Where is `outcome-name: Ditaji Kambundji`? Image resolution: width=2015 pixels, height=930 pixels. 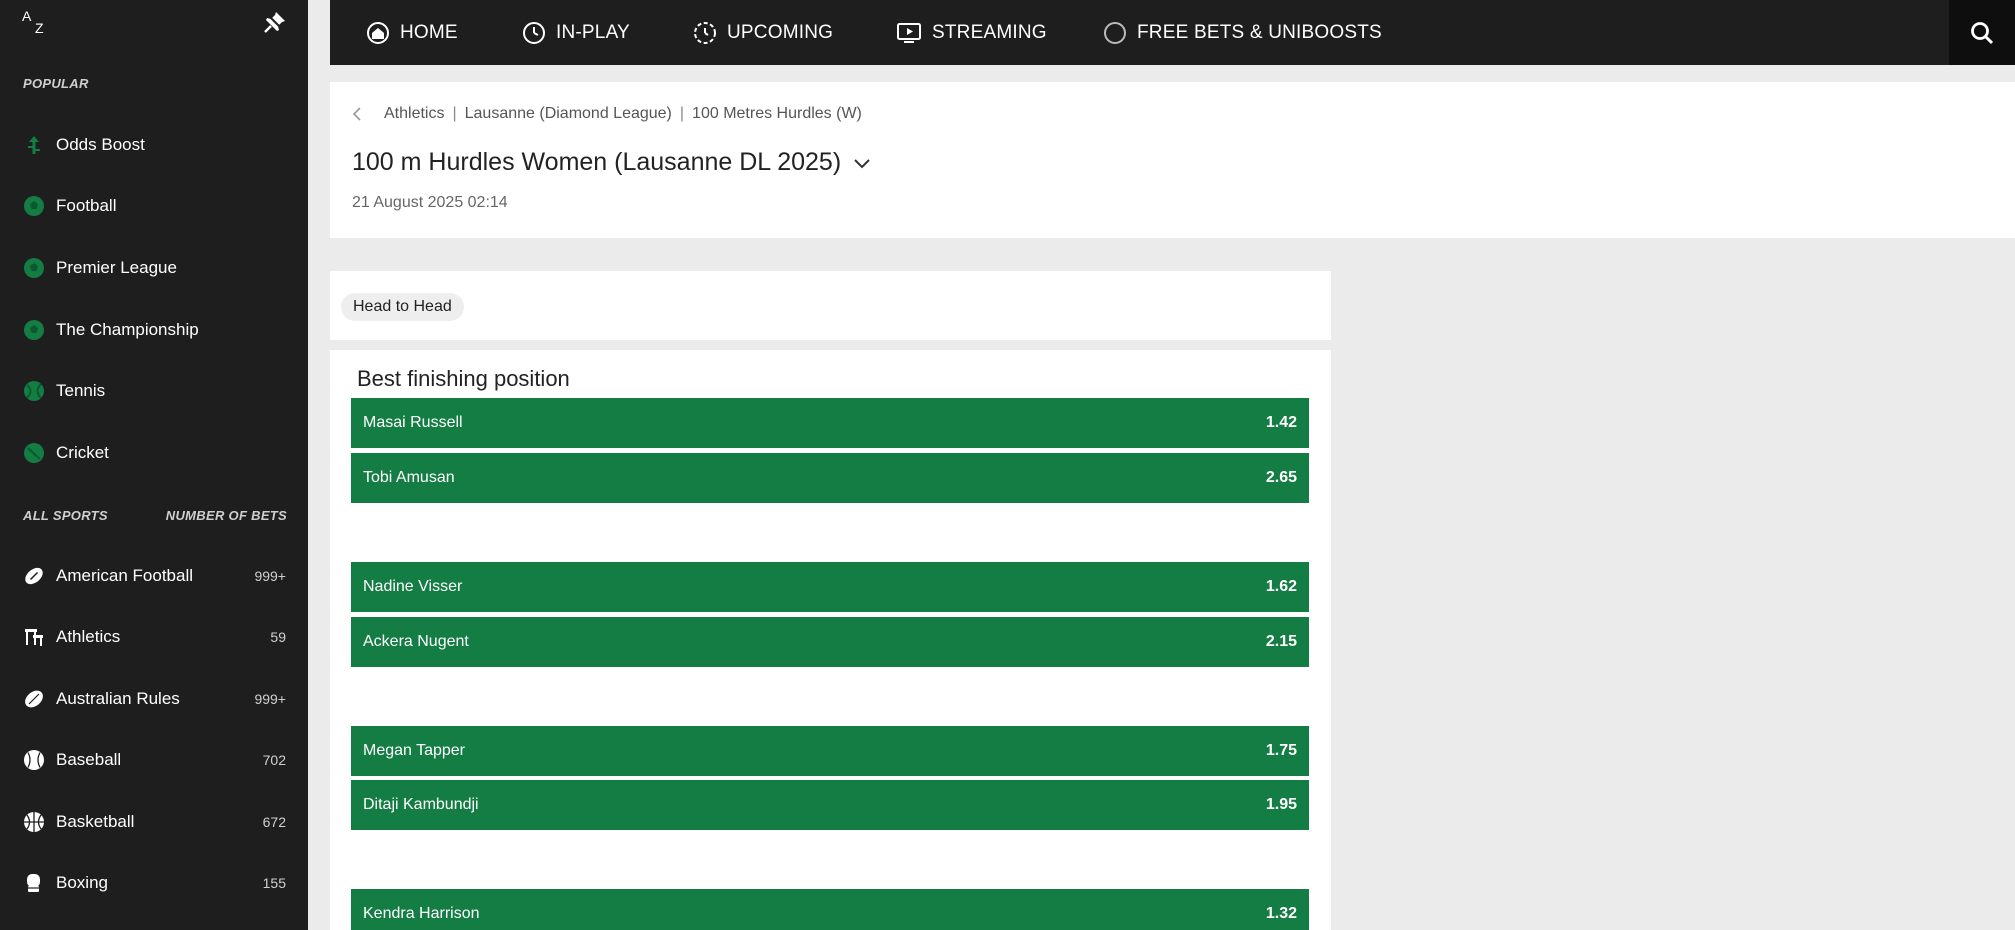
outcome-name: Ditaji Kambundji is located at coordinates (421, 804).